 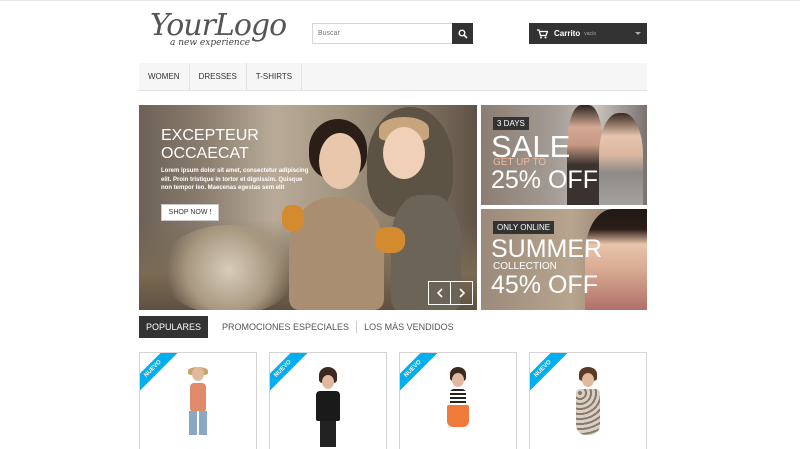 I want to click on slide-image-bush, so click(x=229, y=267).